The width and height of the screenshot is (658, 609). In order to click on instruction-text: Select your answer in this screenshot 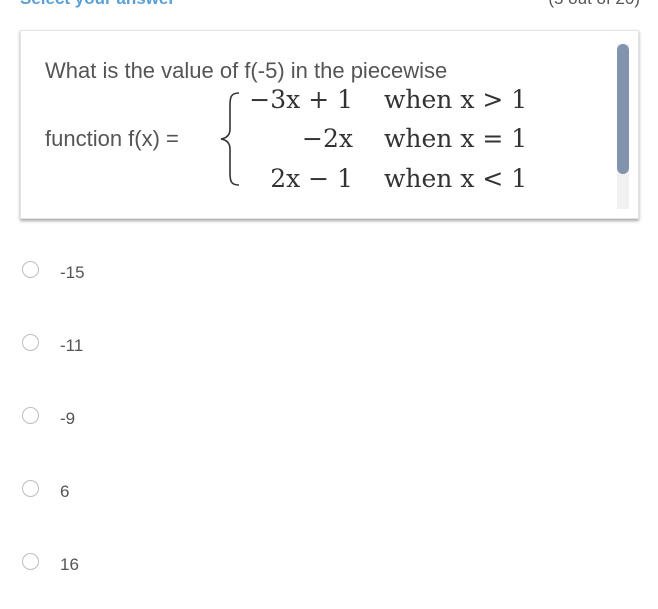, I will do `click(97, 4)`.